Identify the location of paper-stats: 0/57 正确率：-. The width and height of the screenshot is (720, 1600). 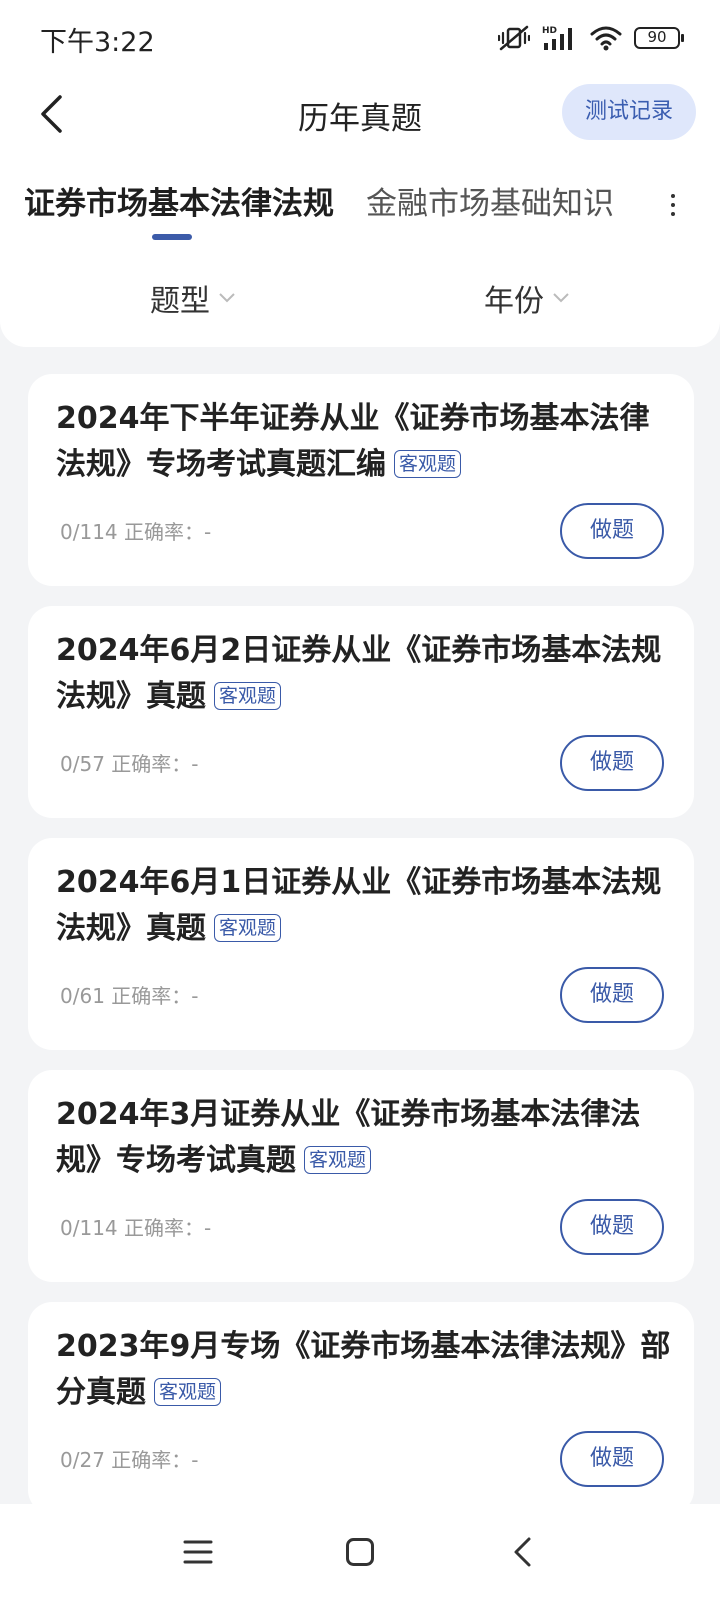
(129, 762).